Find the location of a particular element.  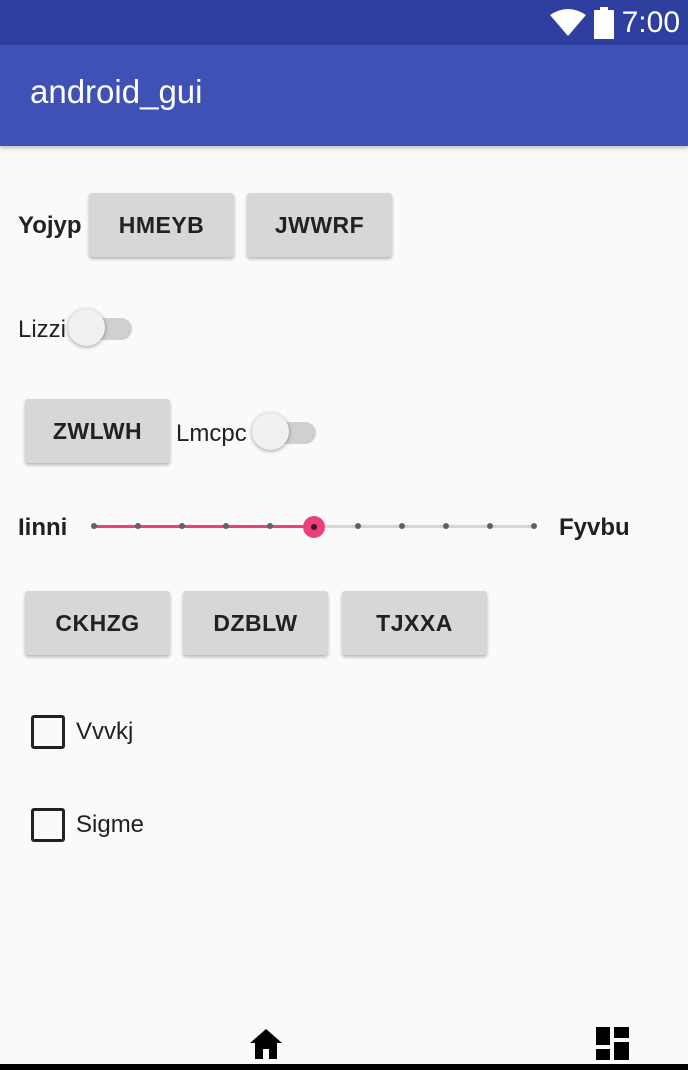

status-bar: 7:00 is located at coordinates (344, 22).